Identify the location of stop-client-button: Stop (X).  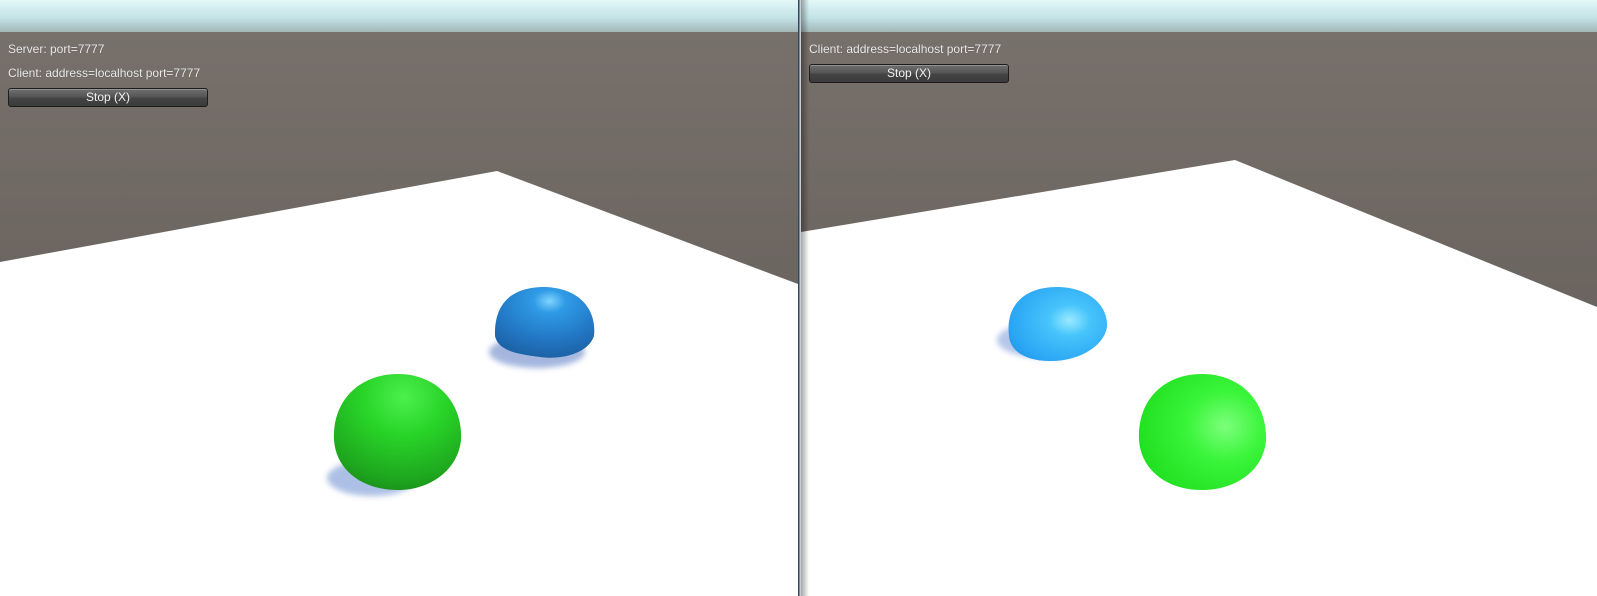
(909, 73).